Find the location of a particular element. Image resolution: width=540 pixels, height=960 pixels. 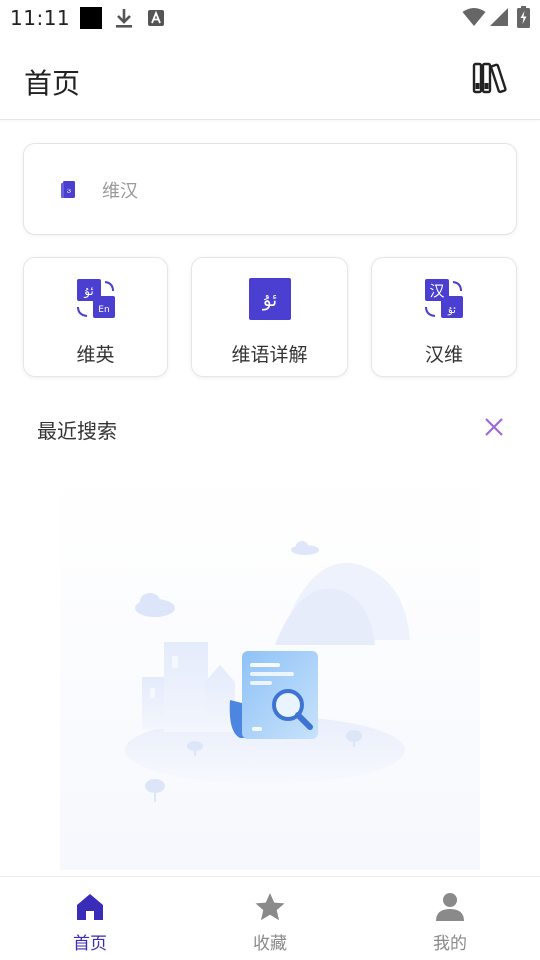

star-icon is located at coordinates (270, 907).